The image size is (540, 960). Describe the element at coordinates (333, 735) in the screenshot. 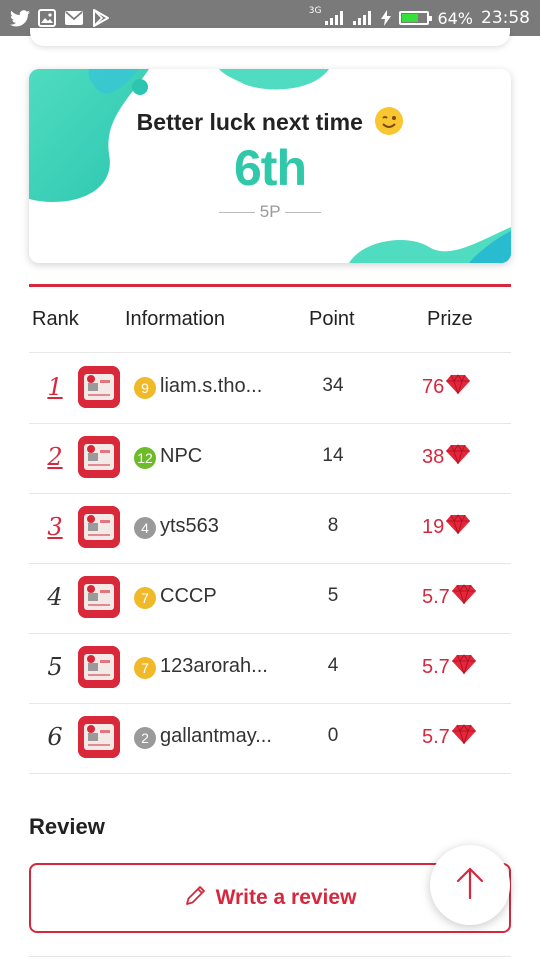

I see `point-value: 0` at that location.